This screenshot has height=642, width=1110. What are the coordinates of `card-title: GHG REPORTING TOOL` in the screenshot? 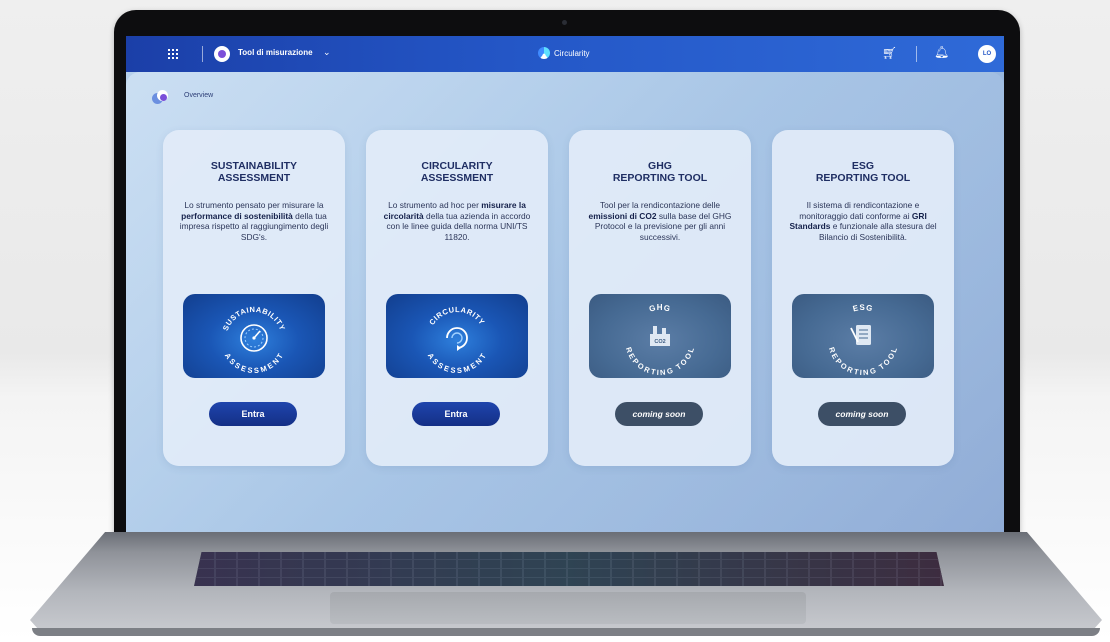 It's located at (660, 172).